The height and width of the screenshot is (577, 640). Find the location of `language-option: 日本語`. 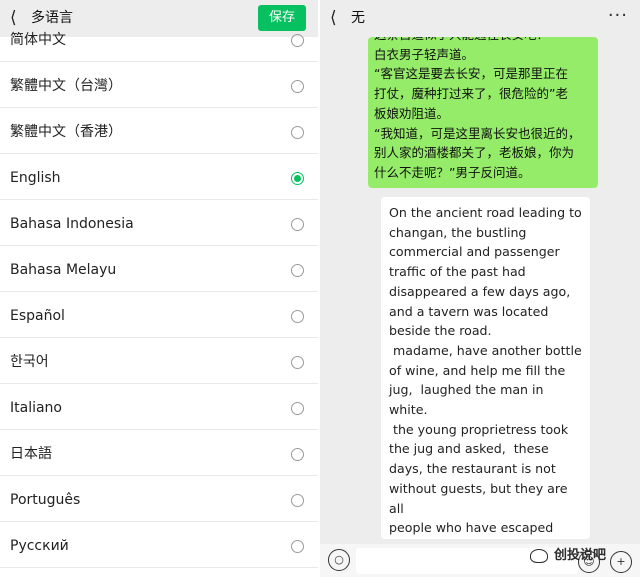

language-option: 日本語 is located at coordinates (159, 453).